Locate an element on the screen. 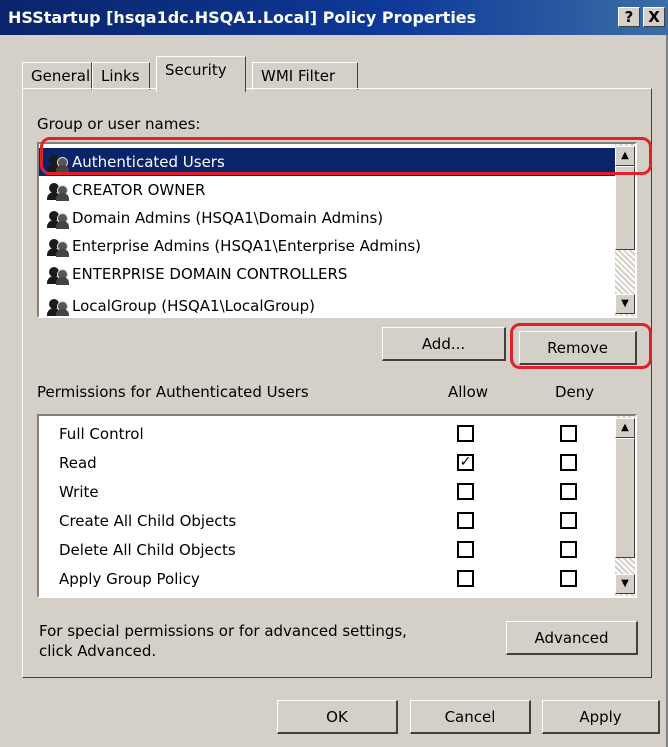 This screenshot has height=747, width=668. permission-row-apply-group-policy: Apply Group Policy is located at coordinates (327, 579).